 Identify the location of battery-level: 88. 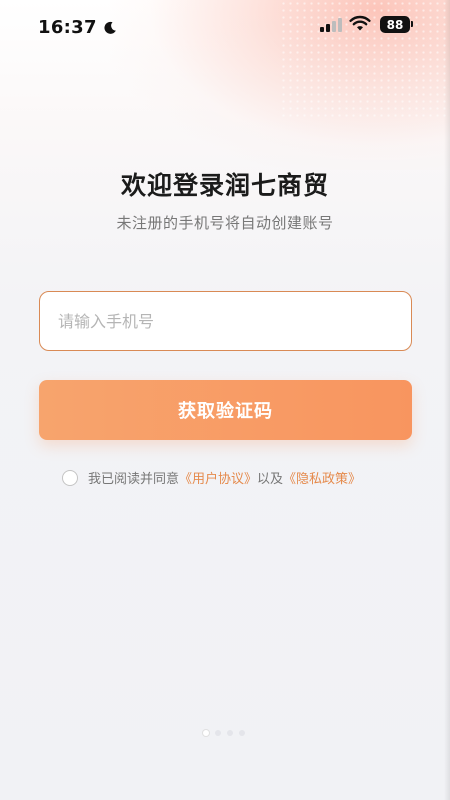
(395, 24).